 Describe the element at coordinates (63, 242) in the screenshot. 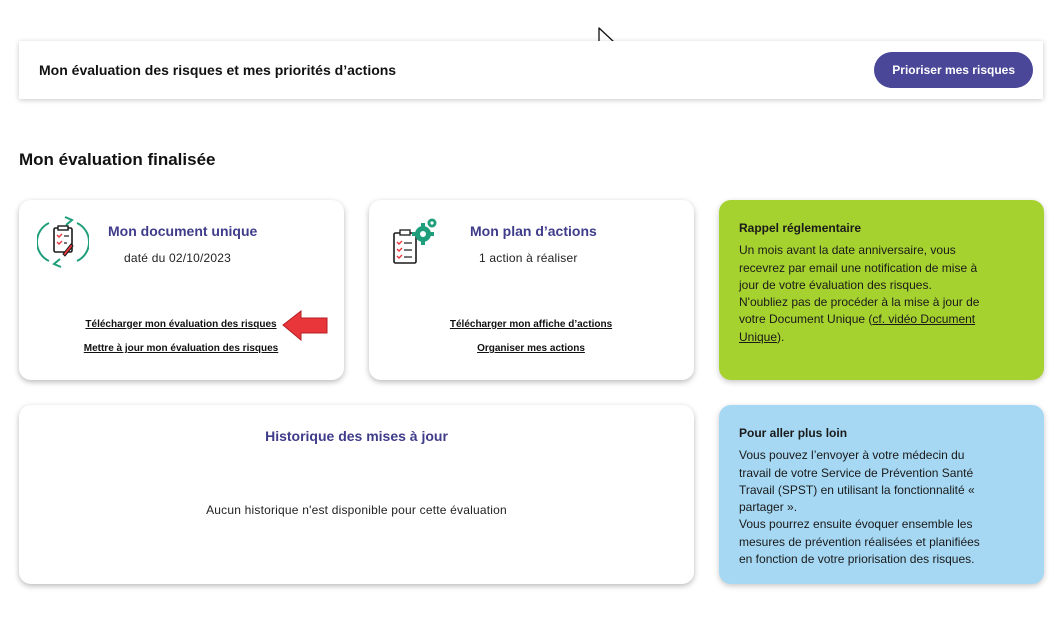

I see `document-refresh-icon` at that location.